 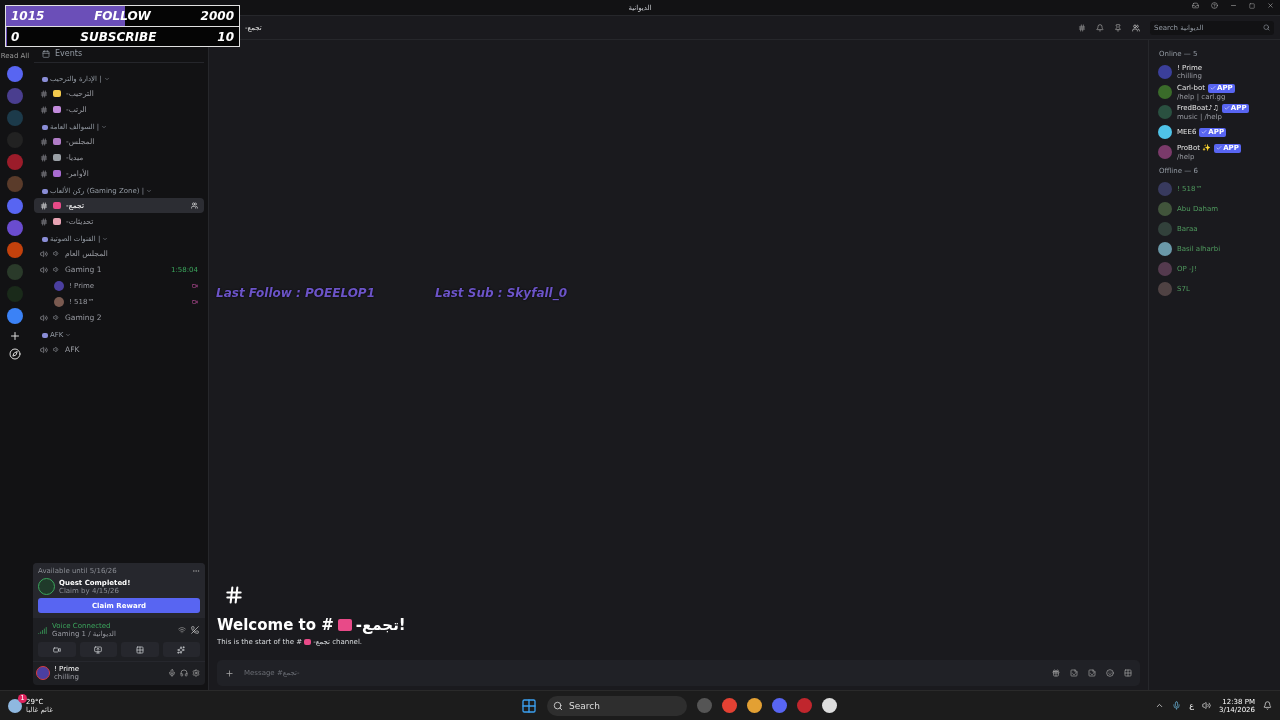 What do you see at coordinates (1110, 673) in the screenshot?
I see `emoji-icon` at bounding box center [1110, 673].